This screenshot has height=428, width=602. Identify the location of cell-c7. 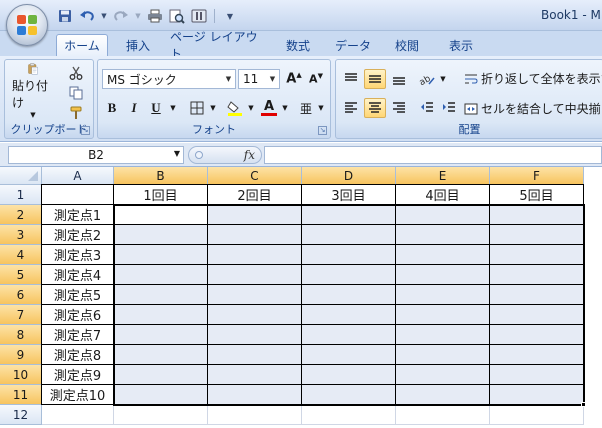
(255, 315).